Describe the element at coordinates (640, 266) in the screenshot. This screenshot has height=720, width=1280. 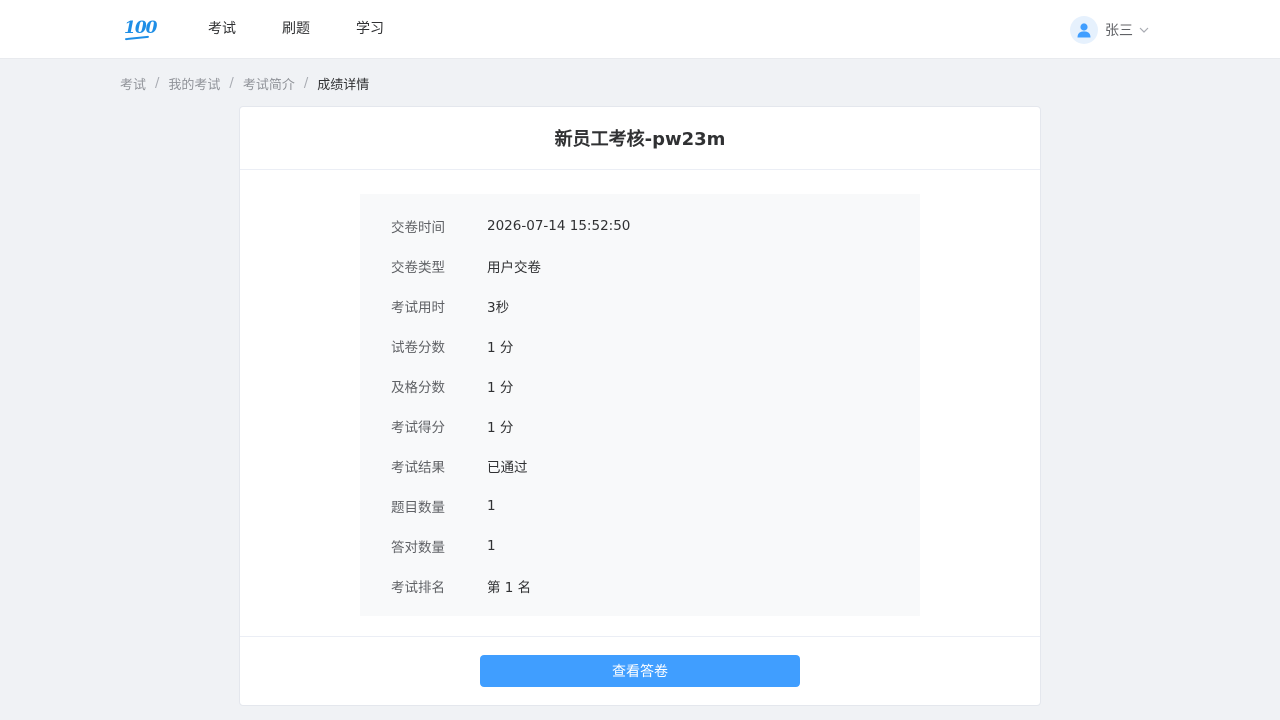
I see `info-row-submit-type: 交卷类型 用户交卷` at that location.